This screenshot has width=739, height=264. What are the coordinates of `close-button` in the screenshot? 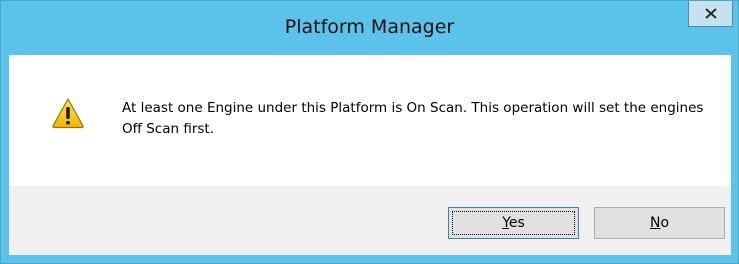 It's located at (710, 14).